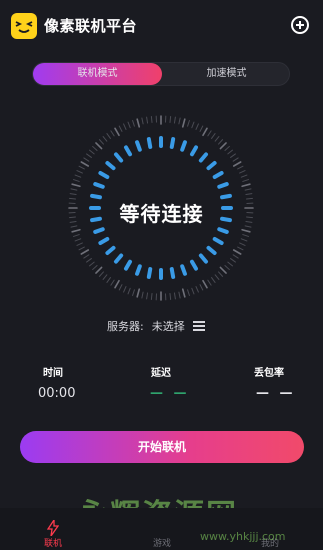  Describe the element at coordinates (156, 326) in the screenshot. I see `server-selector: 服务器: 未选择` at that location.